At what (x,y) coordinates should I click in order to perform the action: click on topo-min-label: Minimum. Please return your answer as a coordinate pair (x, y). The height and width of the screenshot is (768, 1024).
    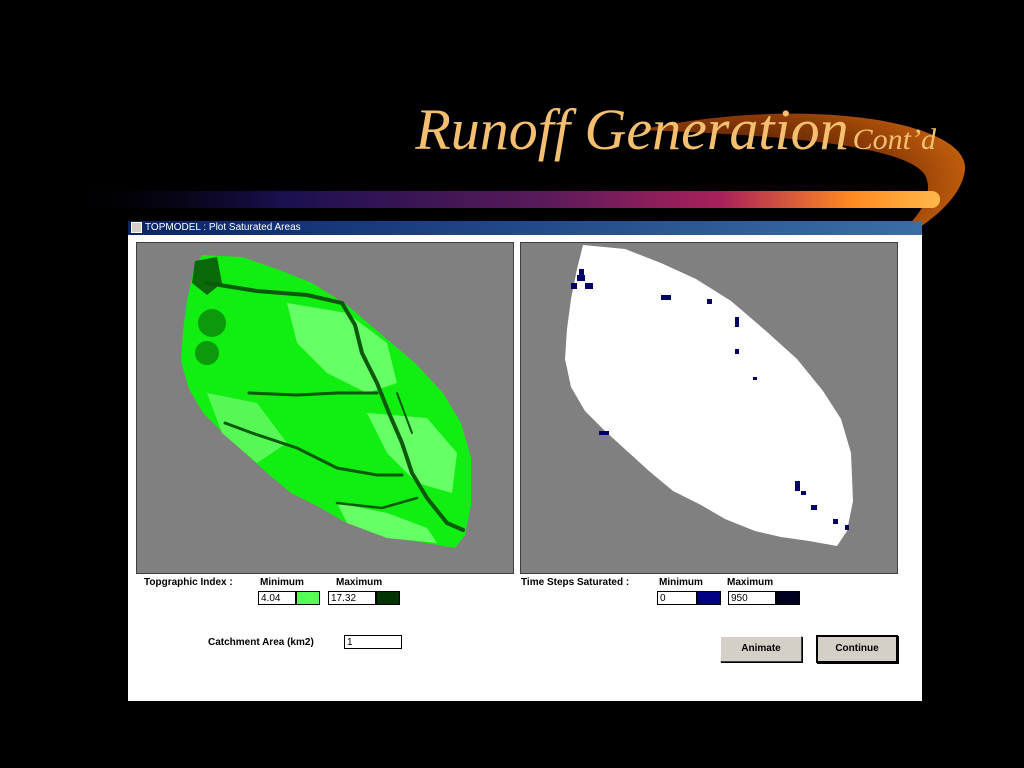
    Looking at the image, I should click on (282, 582).